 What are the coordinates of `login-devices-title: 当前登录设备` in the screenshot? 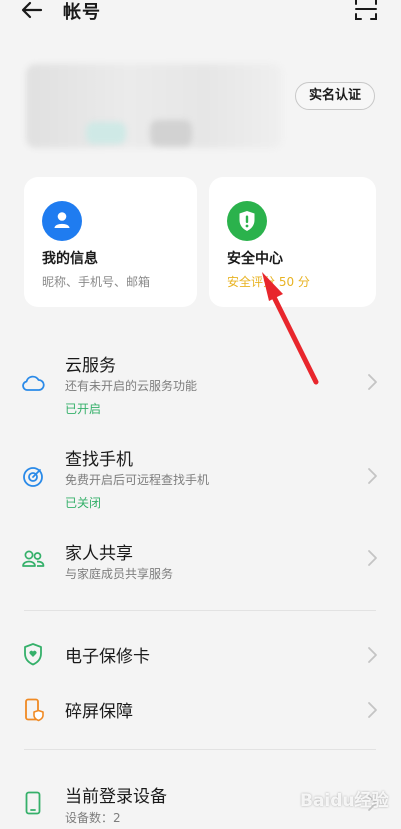 It's located at (116, 797).